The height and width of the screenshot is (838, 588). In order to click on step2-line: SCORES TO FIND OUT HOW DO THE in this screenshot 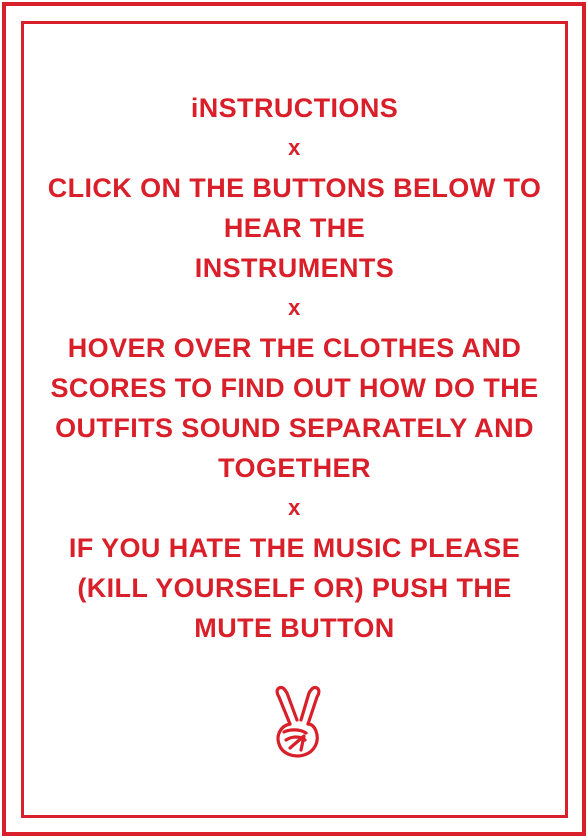, I will do `click(294, 388)`.